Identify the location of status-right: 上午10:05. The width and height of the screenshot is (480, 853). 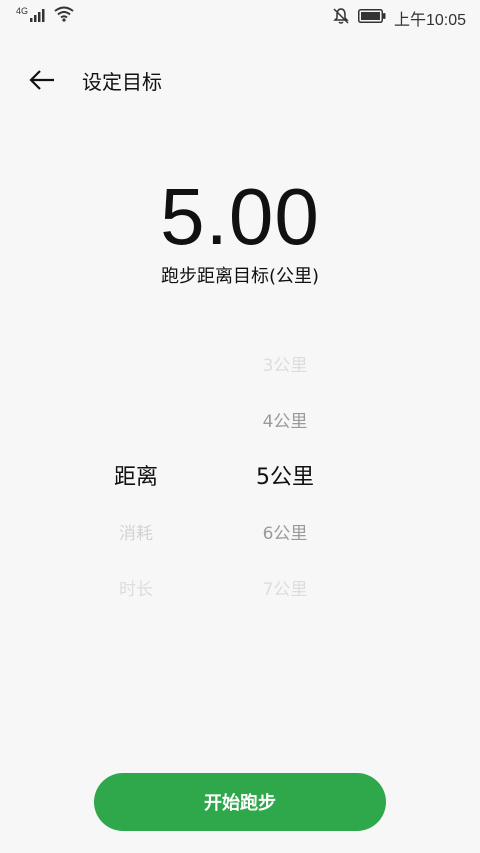
(399, 18).